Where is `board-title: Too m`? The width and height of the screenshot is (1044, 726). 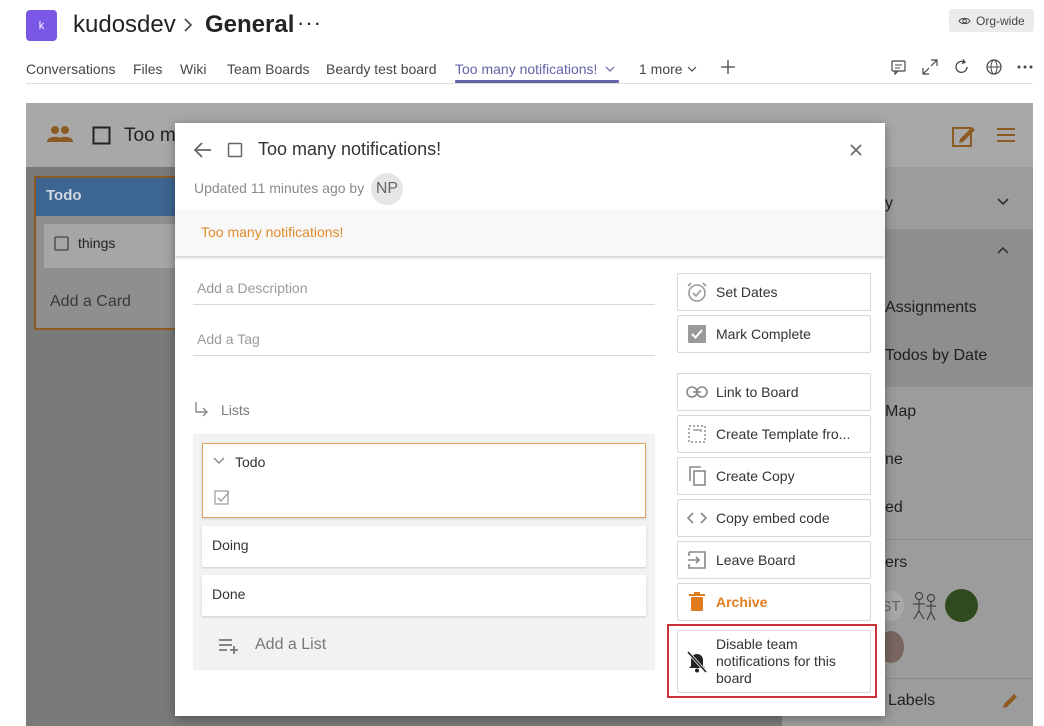 board-title: Too m is located at coordinates (150, 135).